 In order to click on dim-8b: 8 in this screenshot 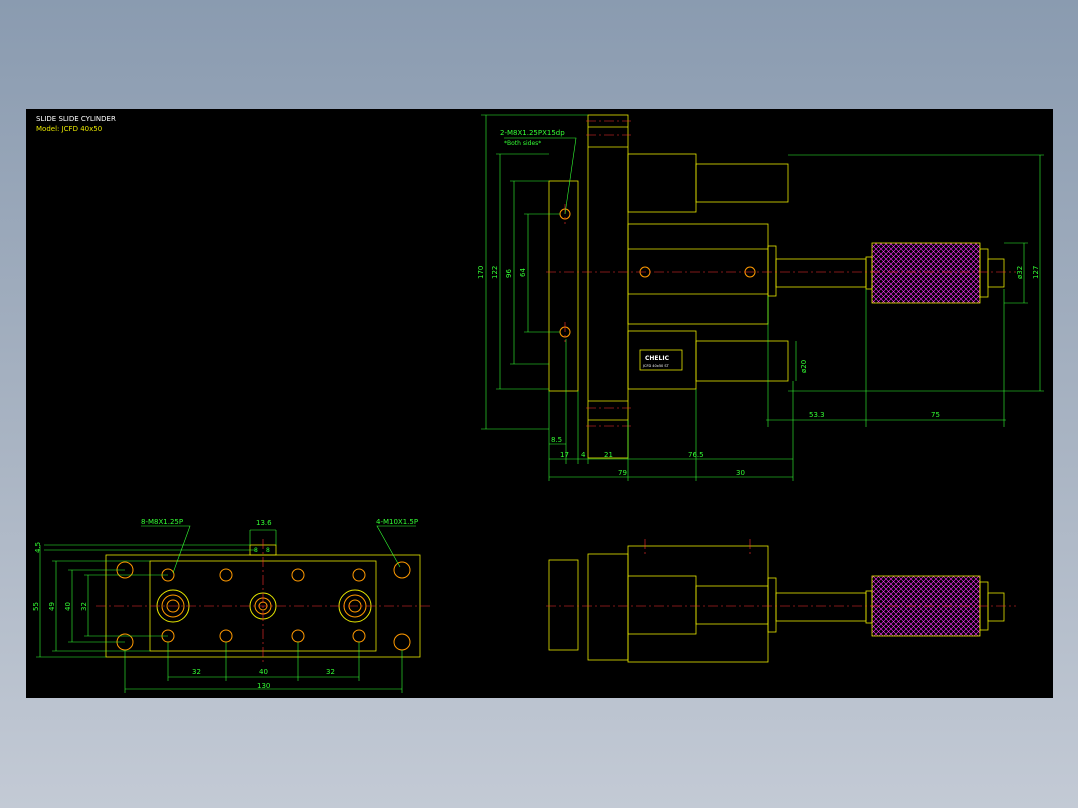, I will do `click(268, 550)`.